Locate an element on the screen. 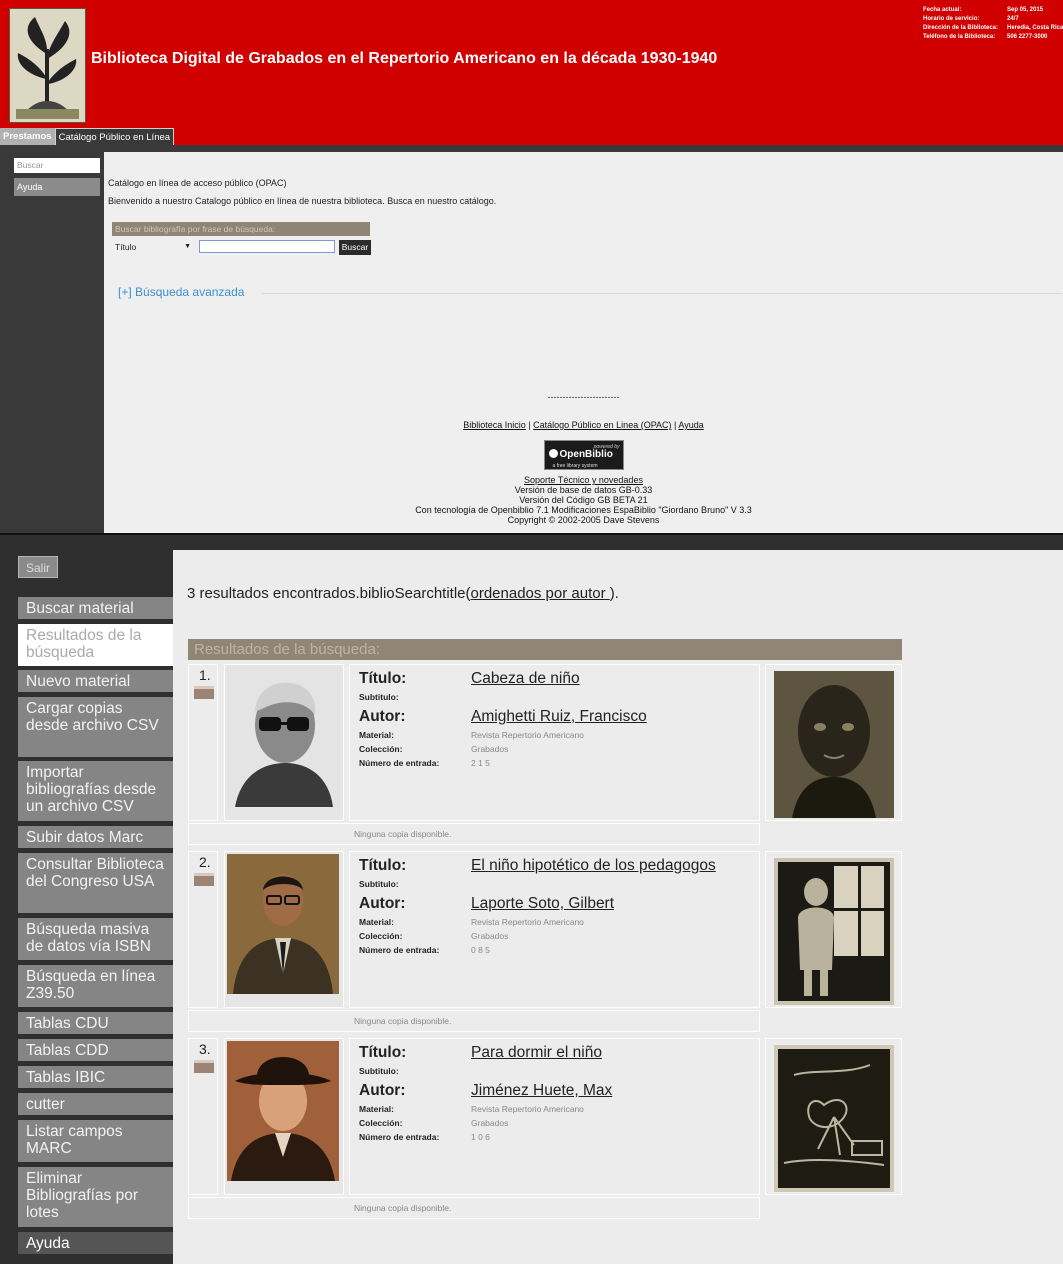  nav-search-results: Resultados de la búsqueda is located at coordinates (95, 645).